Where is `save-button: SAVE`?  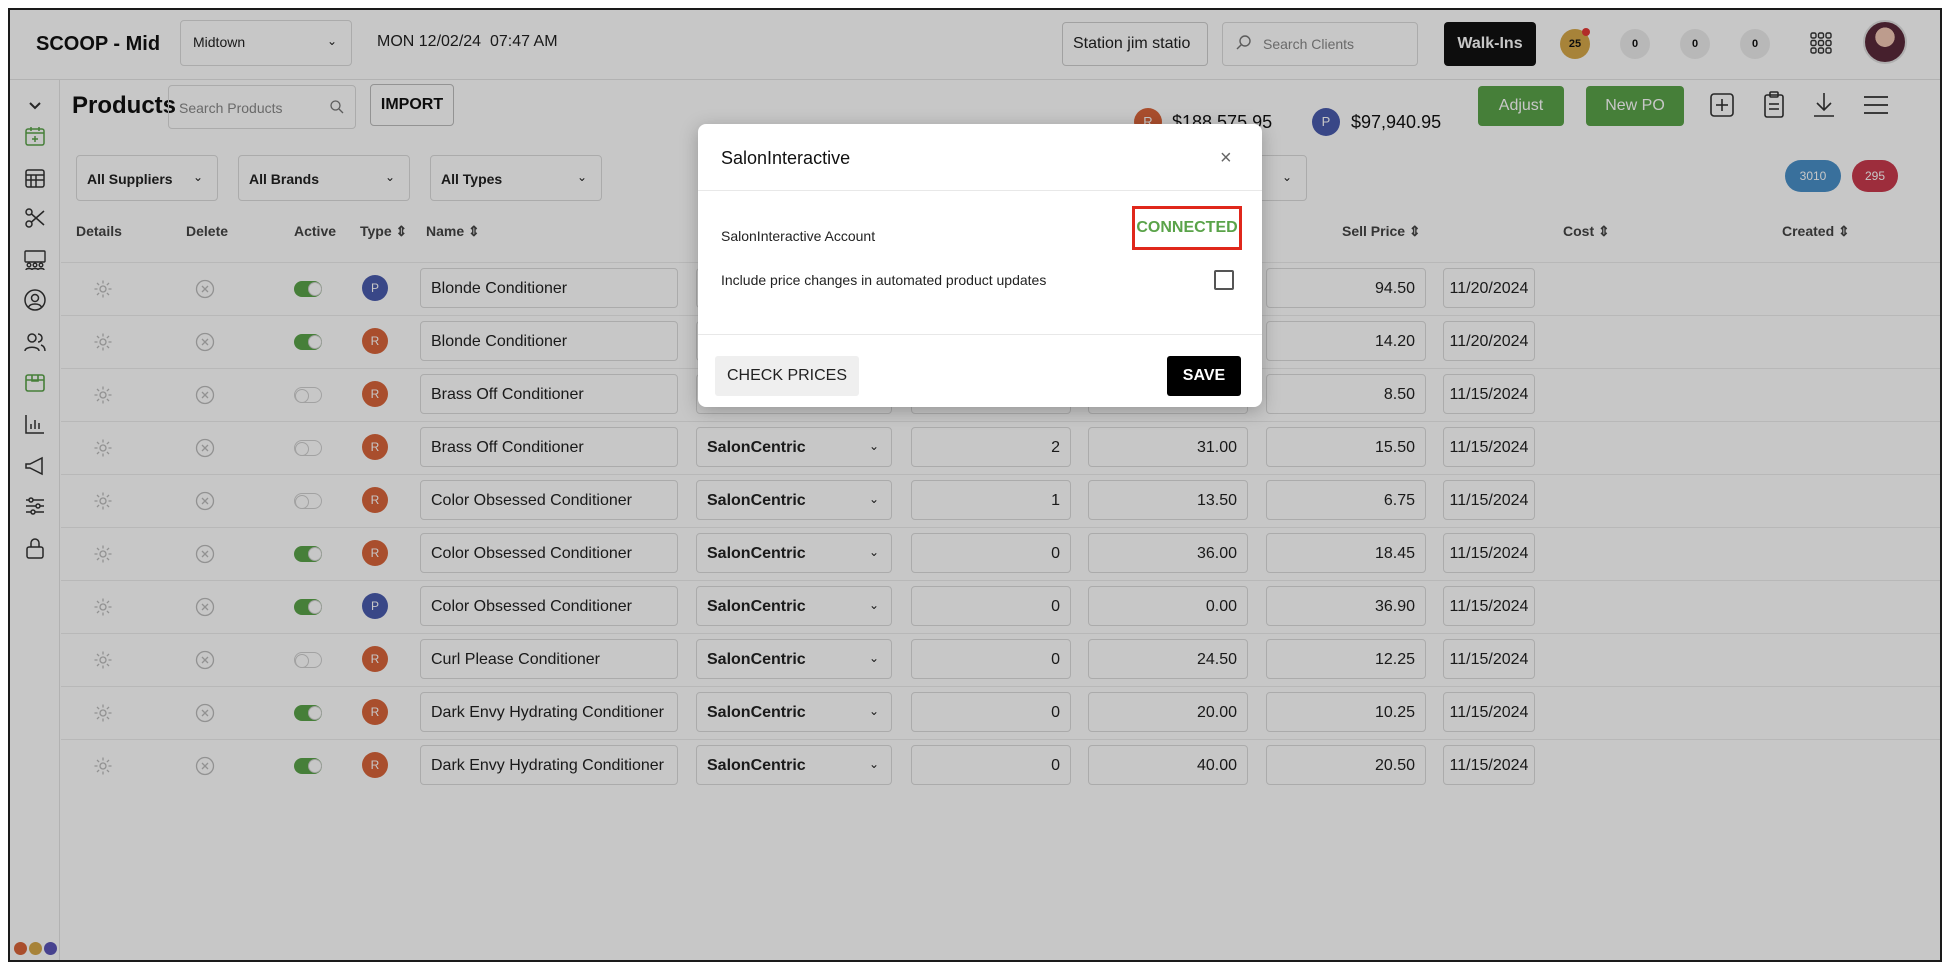 save-button: SAVE is located at coordinates (1204, 376).